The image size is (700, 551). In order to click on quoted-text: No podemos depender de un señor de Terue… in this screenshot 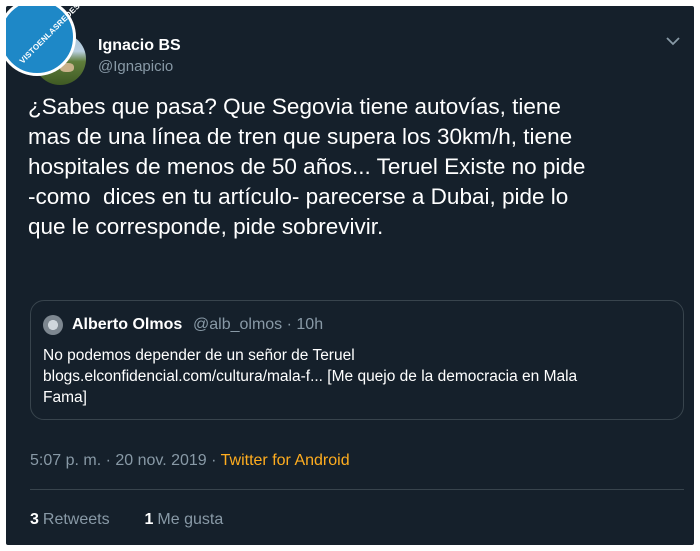, I will do `click(353, 376)`.